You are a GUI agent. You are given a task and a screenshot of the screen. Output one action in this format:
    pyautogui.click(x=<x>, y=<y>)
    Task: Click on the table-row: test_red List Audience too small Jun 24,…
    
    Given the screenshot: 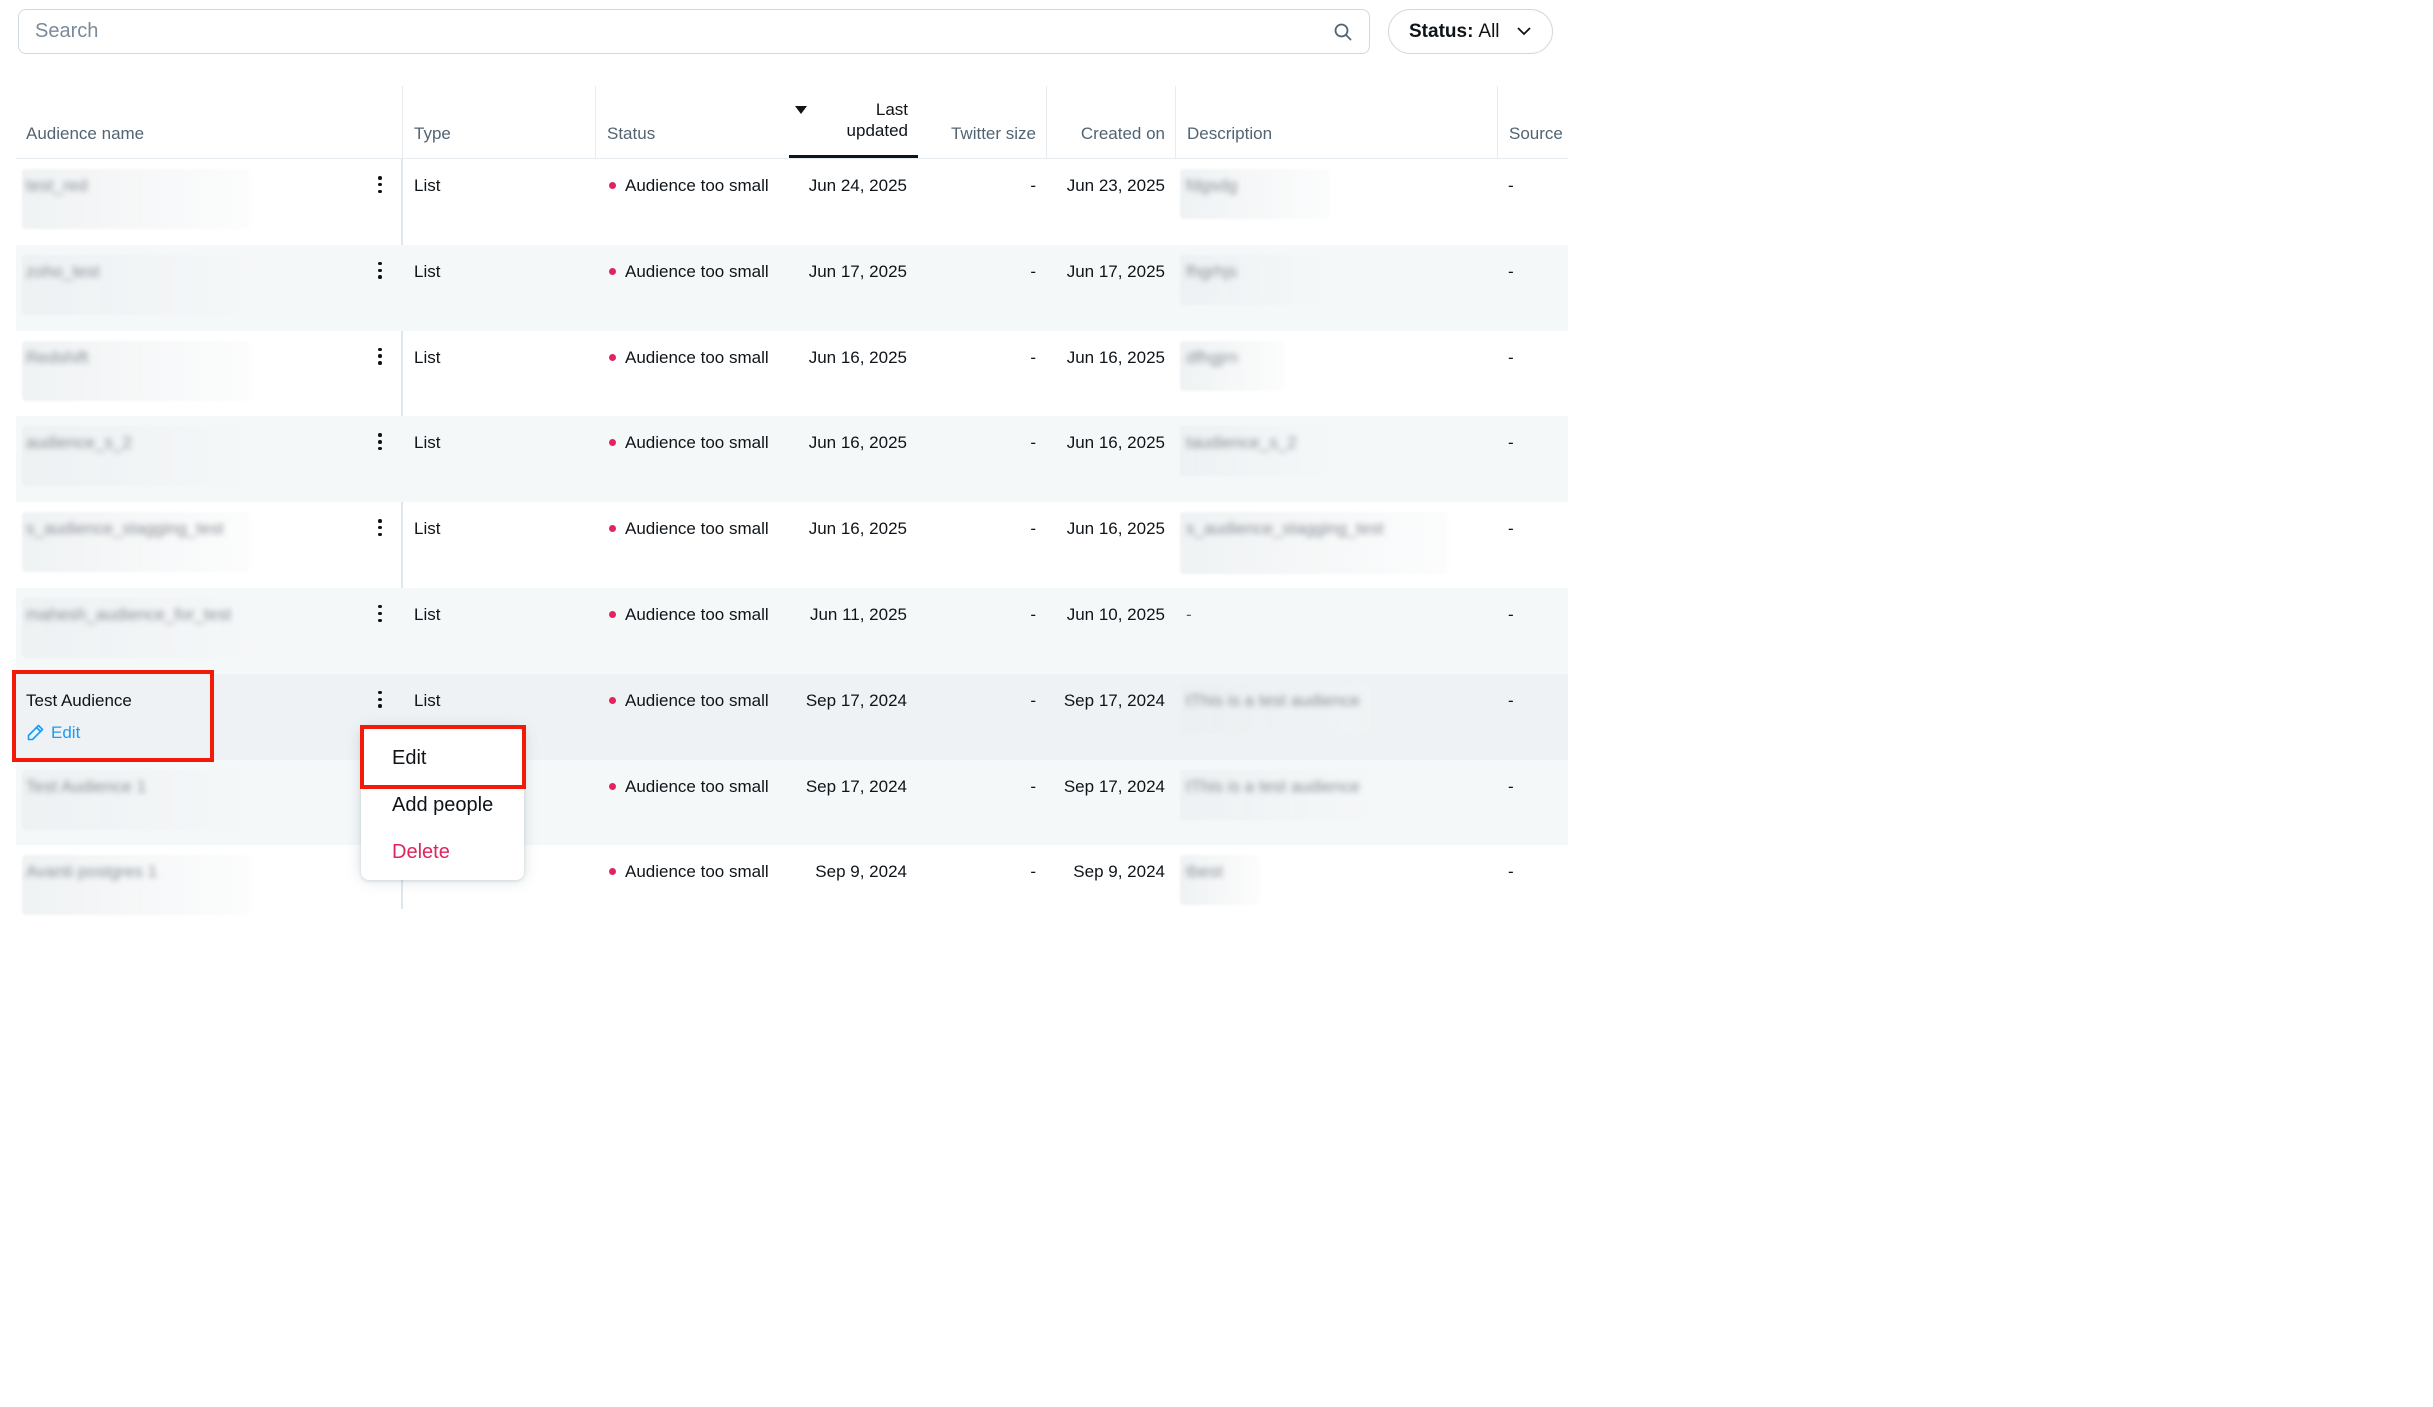 What is the action you would take?
    pyautogui.click(x=792, y=202)
    